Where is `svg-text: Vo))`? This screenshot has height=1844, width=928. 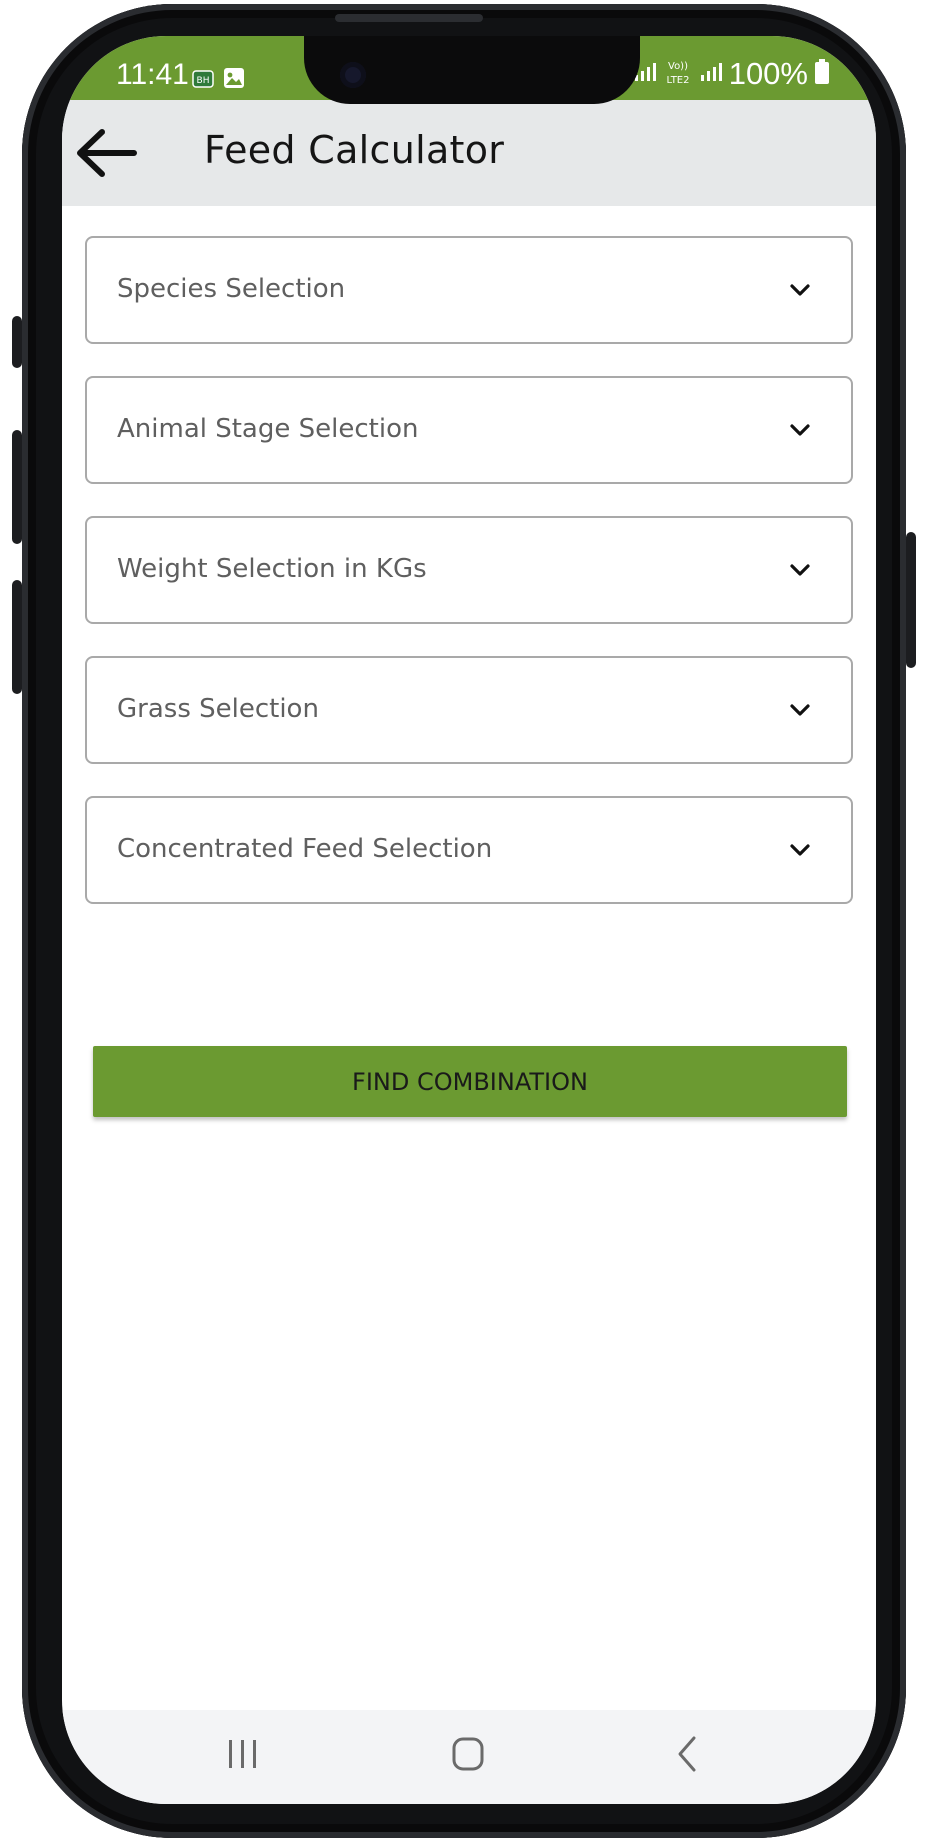 svg-text: Vo)) is located at coordinates (678, 66).